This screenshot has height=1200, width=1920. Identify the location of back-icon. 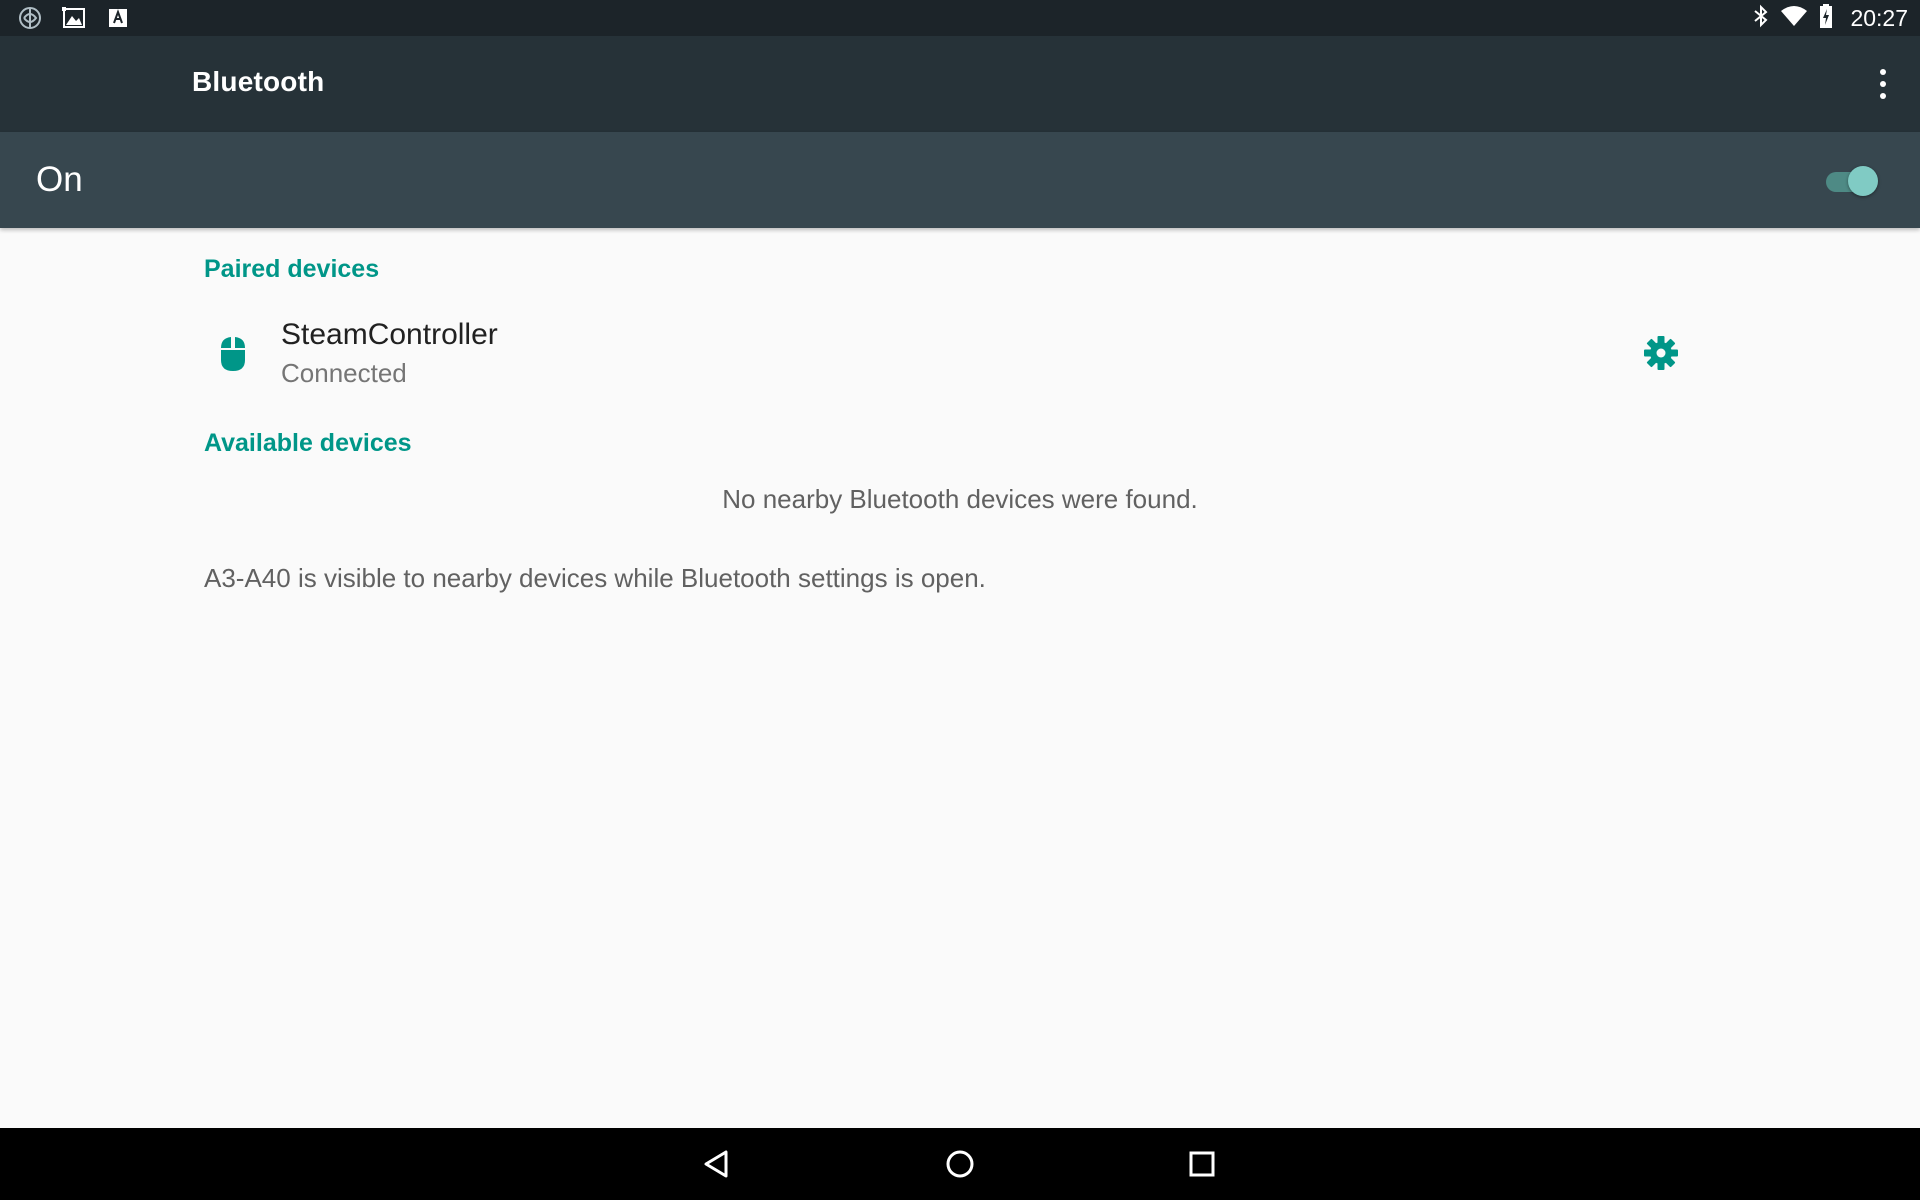
(718, 1164).